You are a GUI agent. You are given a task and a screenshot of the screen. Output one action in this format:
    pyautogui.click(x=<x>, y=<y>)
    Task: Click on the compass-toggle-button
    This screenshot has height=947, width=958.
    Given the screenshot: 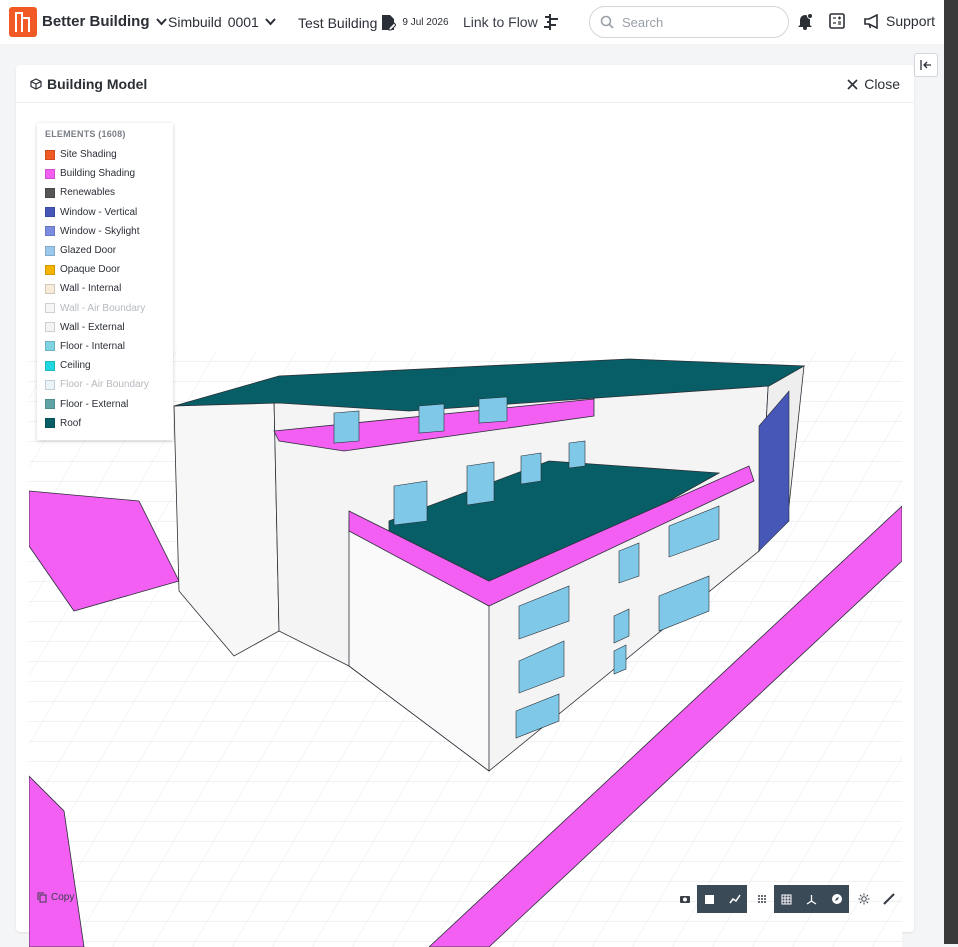 What is the action you would take?
    pyautogui.click(x=836, y=899)
    